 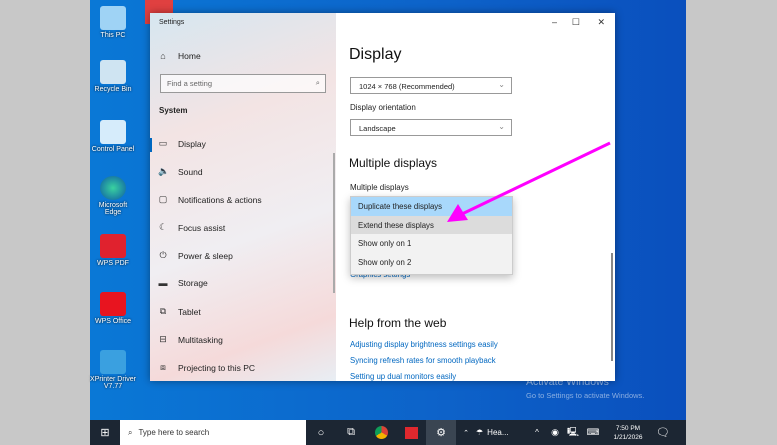 I want to click on chevron-icon: ⌃, so click(x=466, y=433).